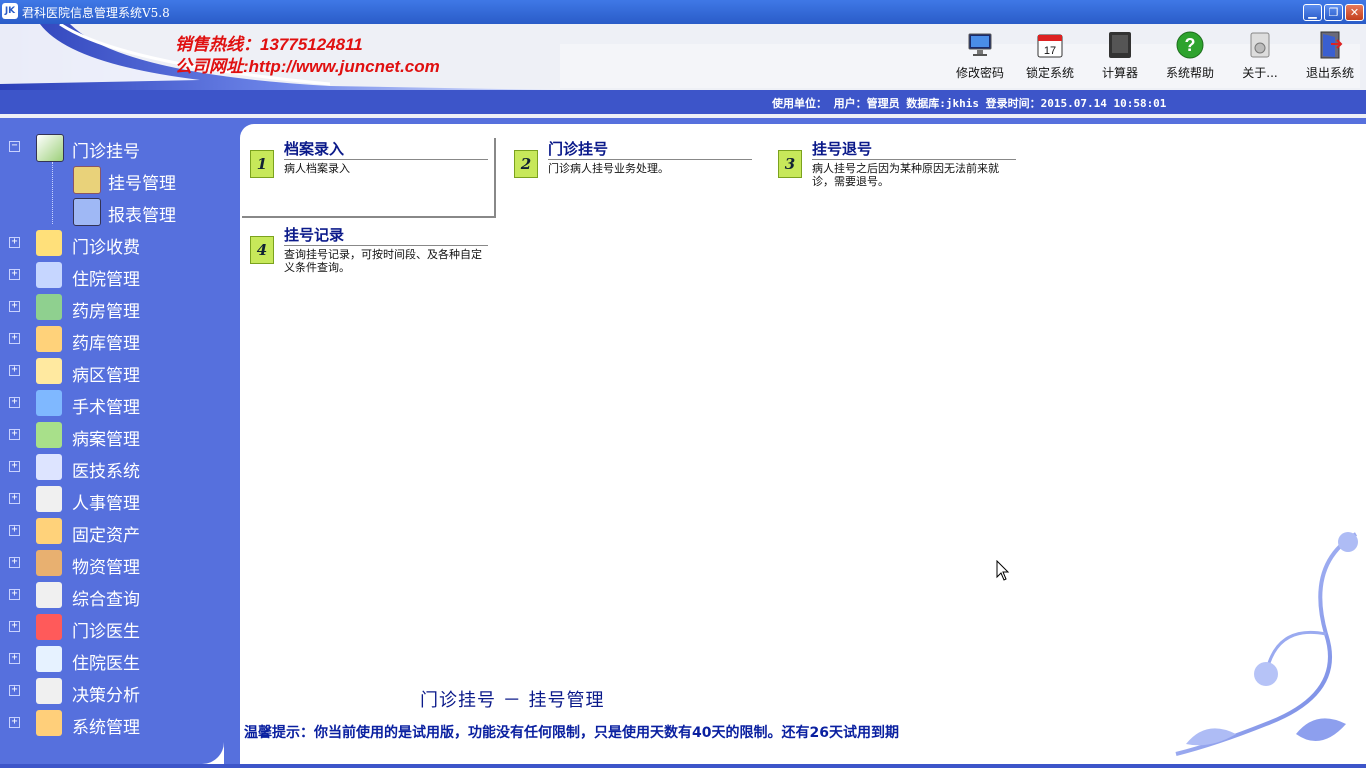  I want to click on website-text: 公司网址:http://www.juncnet.com, so click(307, 66).